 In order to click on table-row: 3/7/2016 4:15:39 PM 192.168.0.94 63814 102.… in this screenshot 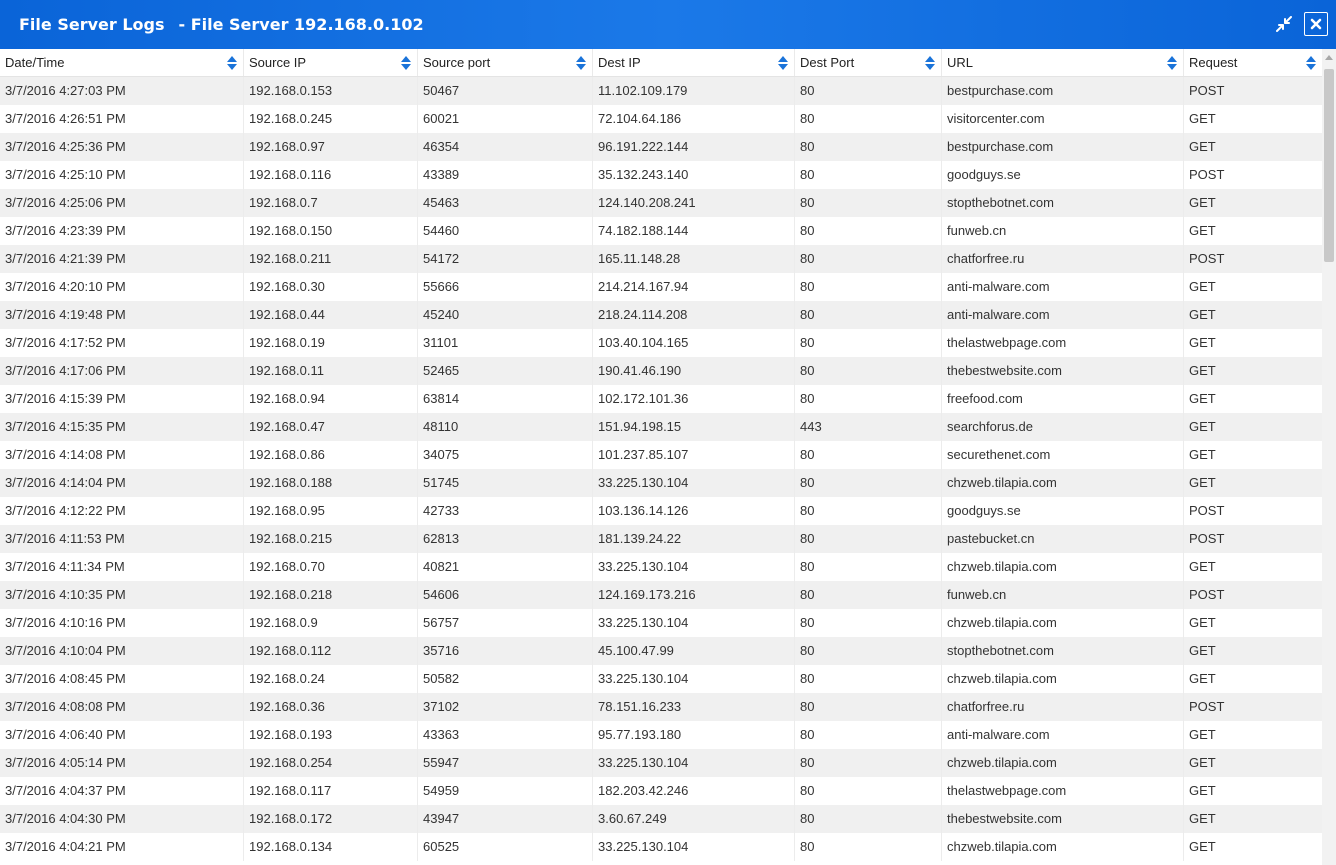, I will do `click(661, 399)`.